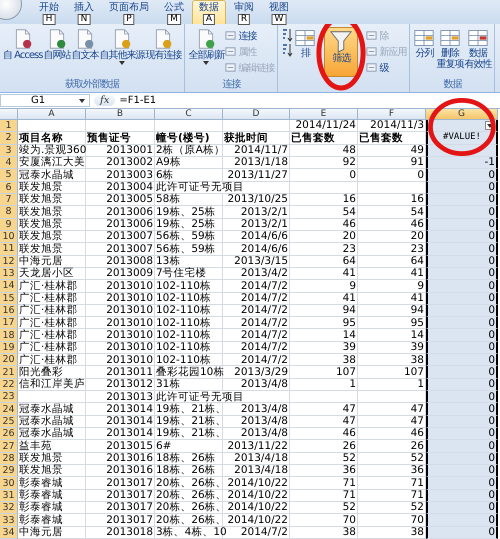 The image size is (500, 539). Describe the element at coordinates (9, 114) in the screenshot. I see `select-all-corner` at that location.